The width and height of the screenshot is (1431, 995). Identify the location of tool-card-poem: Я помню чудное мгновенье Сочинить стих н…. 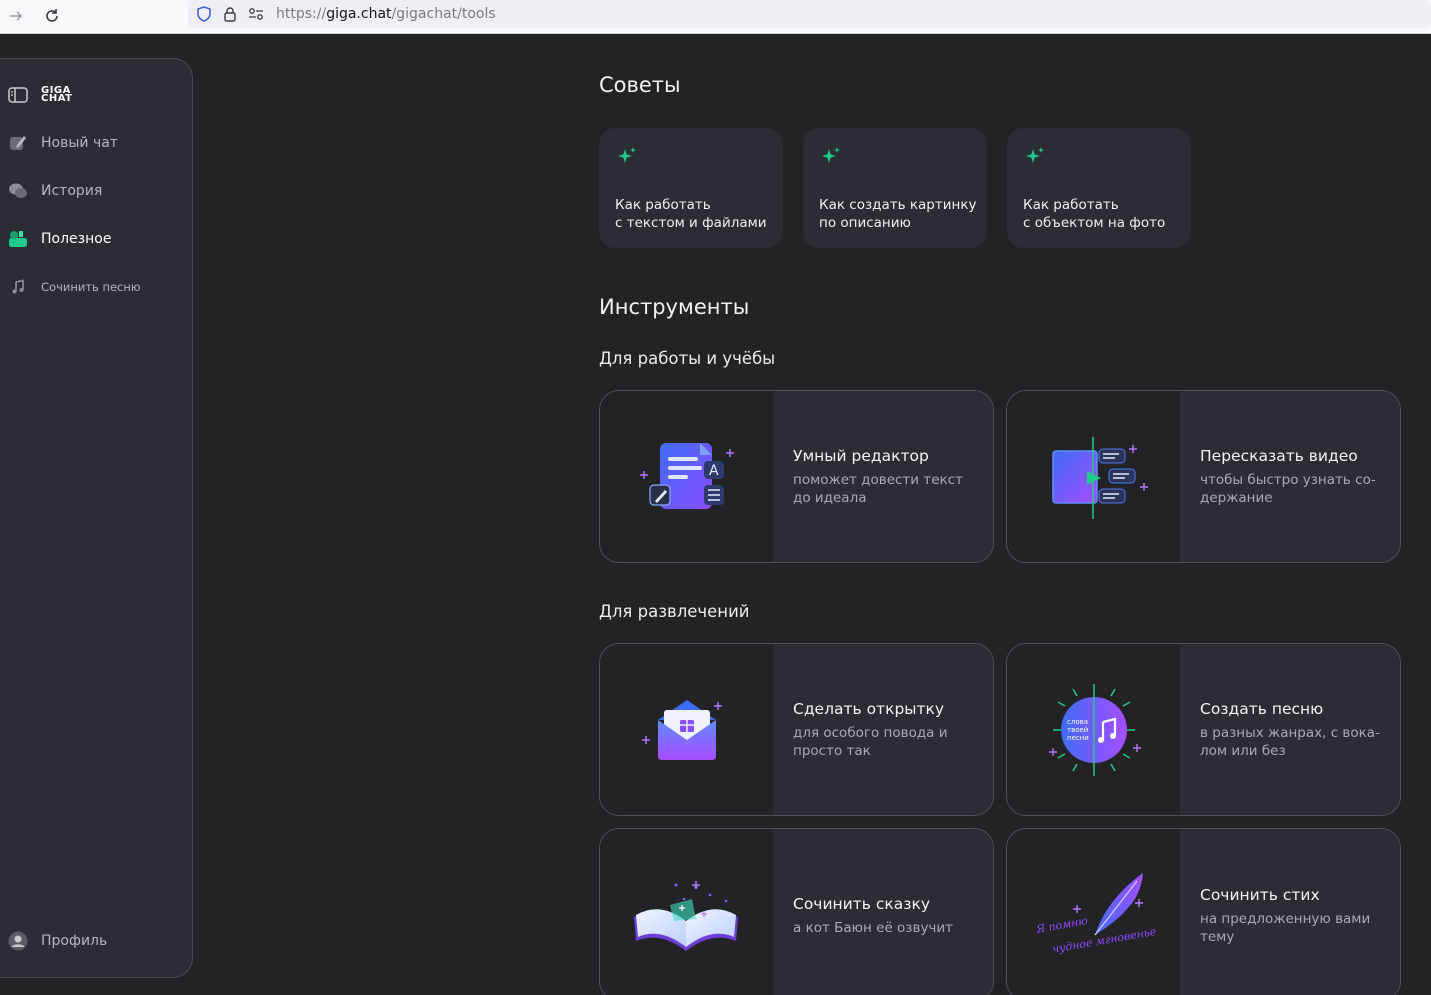
(1203, 911).